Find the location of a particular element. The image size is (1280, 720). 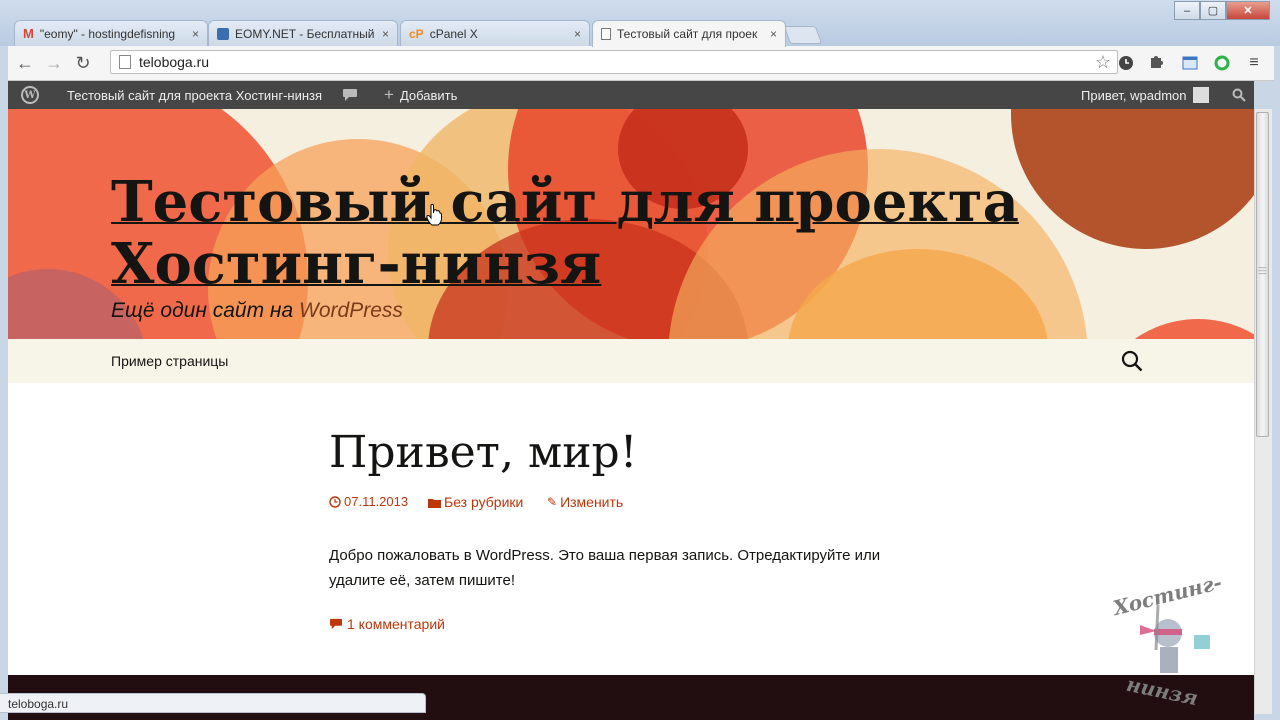

tab-label: cPanel X is located at coordinates (453, 33).